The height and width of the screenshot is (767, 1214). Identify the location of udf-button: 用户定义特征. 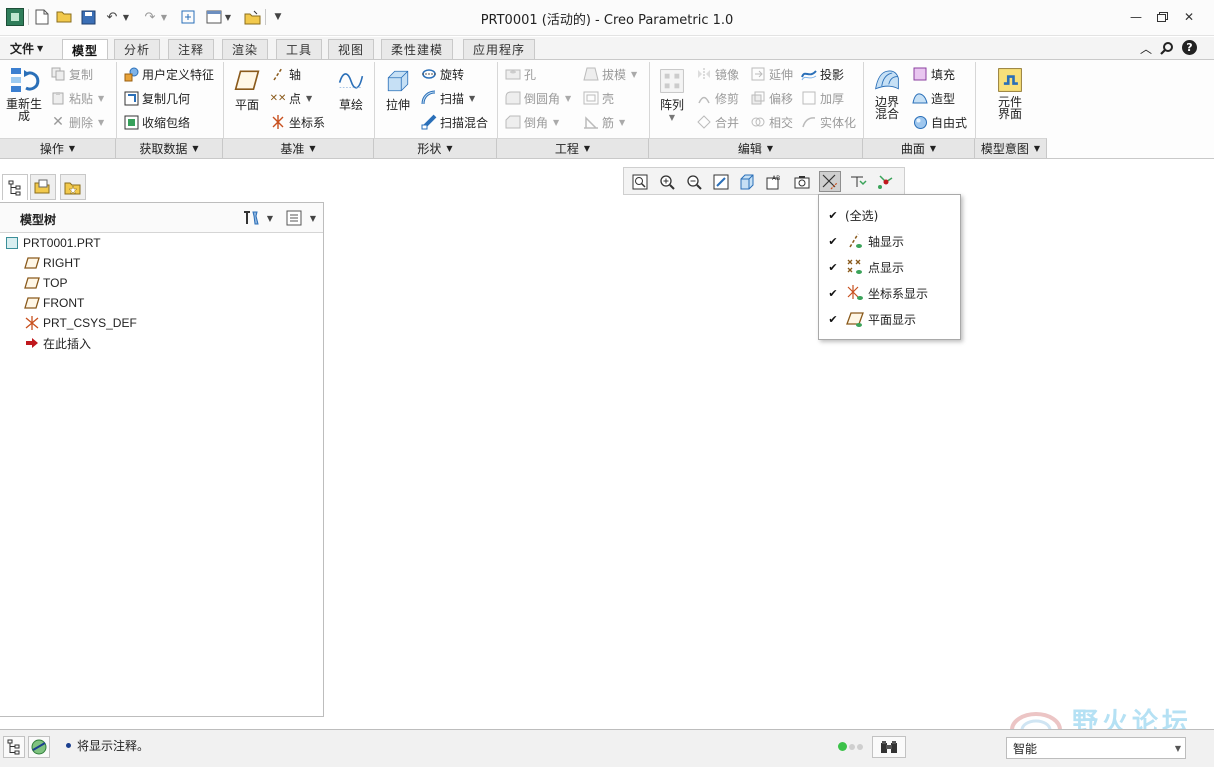
(168, 74).